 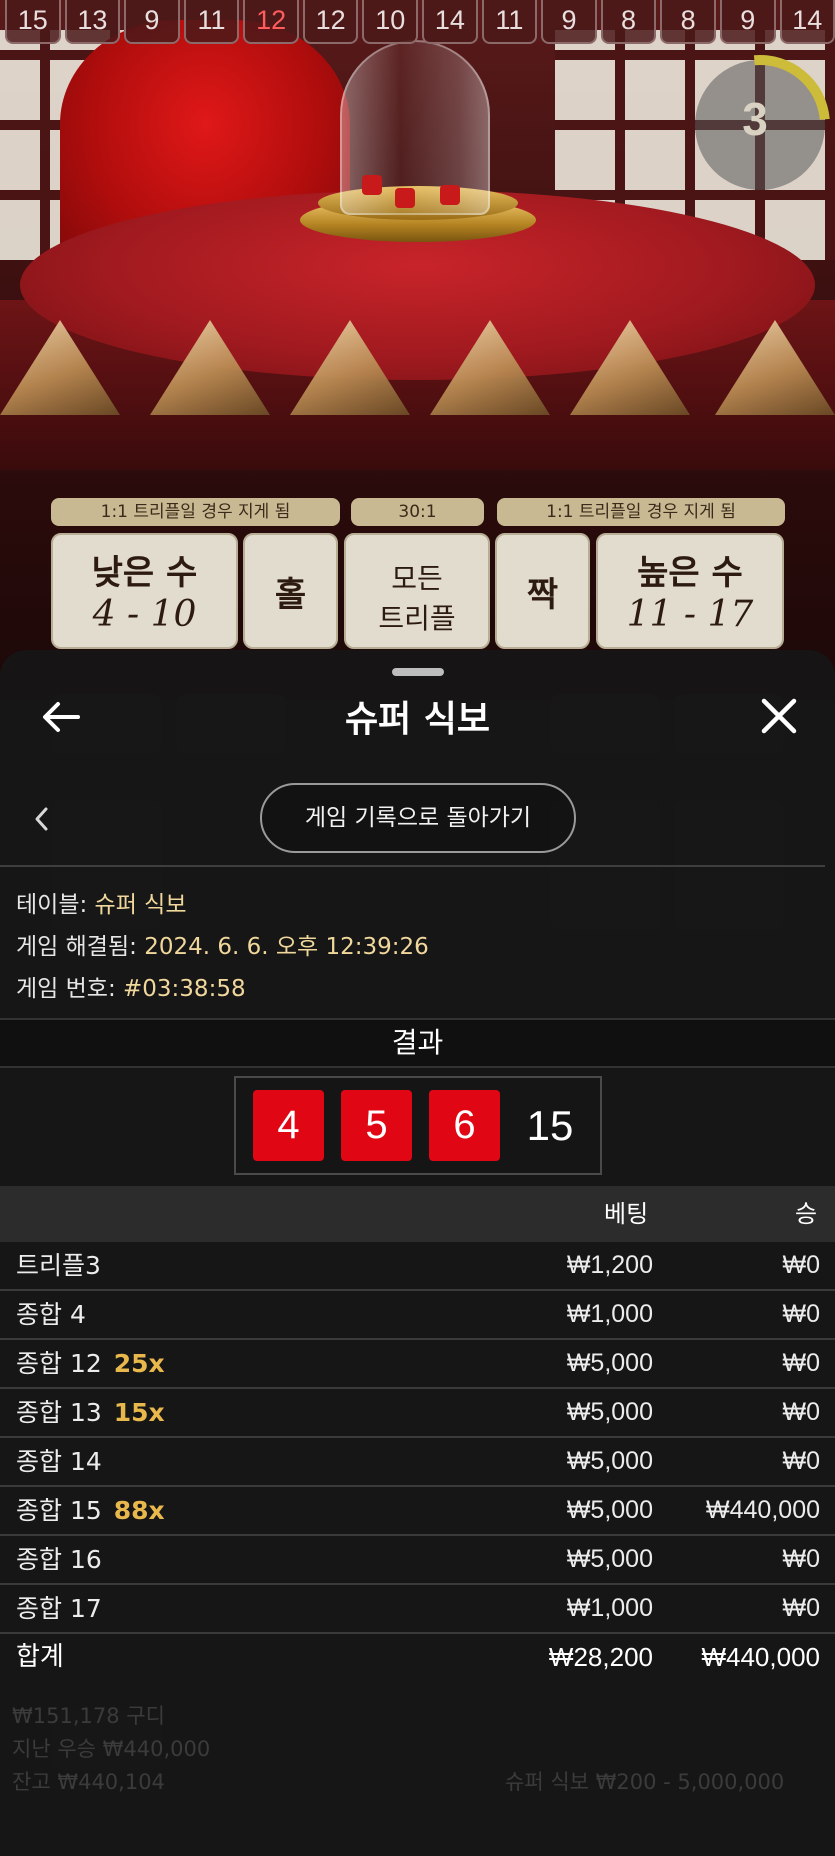 What do you see at coordinates (417, 1560) in the screenshot?
I see `table-row: 종합 16 ₩5,000 ₩0` at bounding box center [417, 1560].